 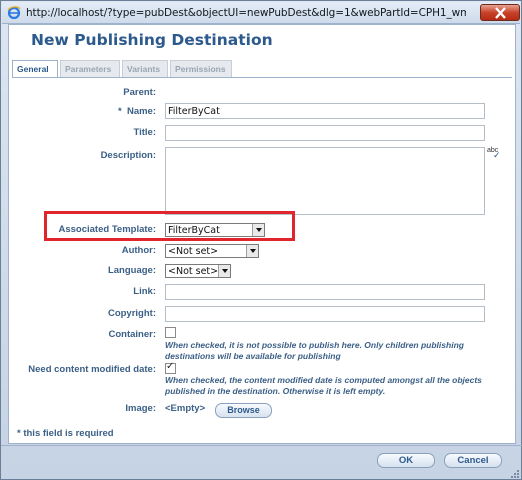 What do you see at coordinates (194, 230) in the screenshot?
I see `template-select-value: FilterByCat` at bounding box center [194, 230].